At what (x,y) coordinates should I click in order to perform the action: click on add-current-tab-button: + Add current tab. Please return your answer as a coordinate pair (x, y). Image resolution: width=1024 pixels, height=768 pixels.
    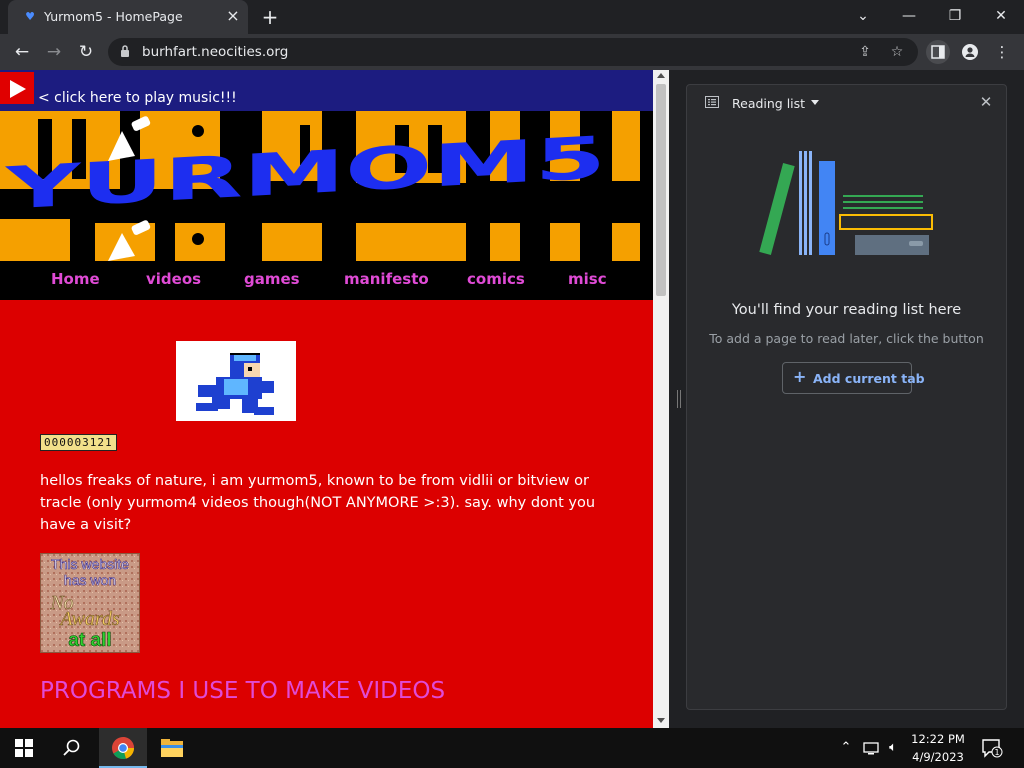
    Looking at the image, I should click on (853, 378).